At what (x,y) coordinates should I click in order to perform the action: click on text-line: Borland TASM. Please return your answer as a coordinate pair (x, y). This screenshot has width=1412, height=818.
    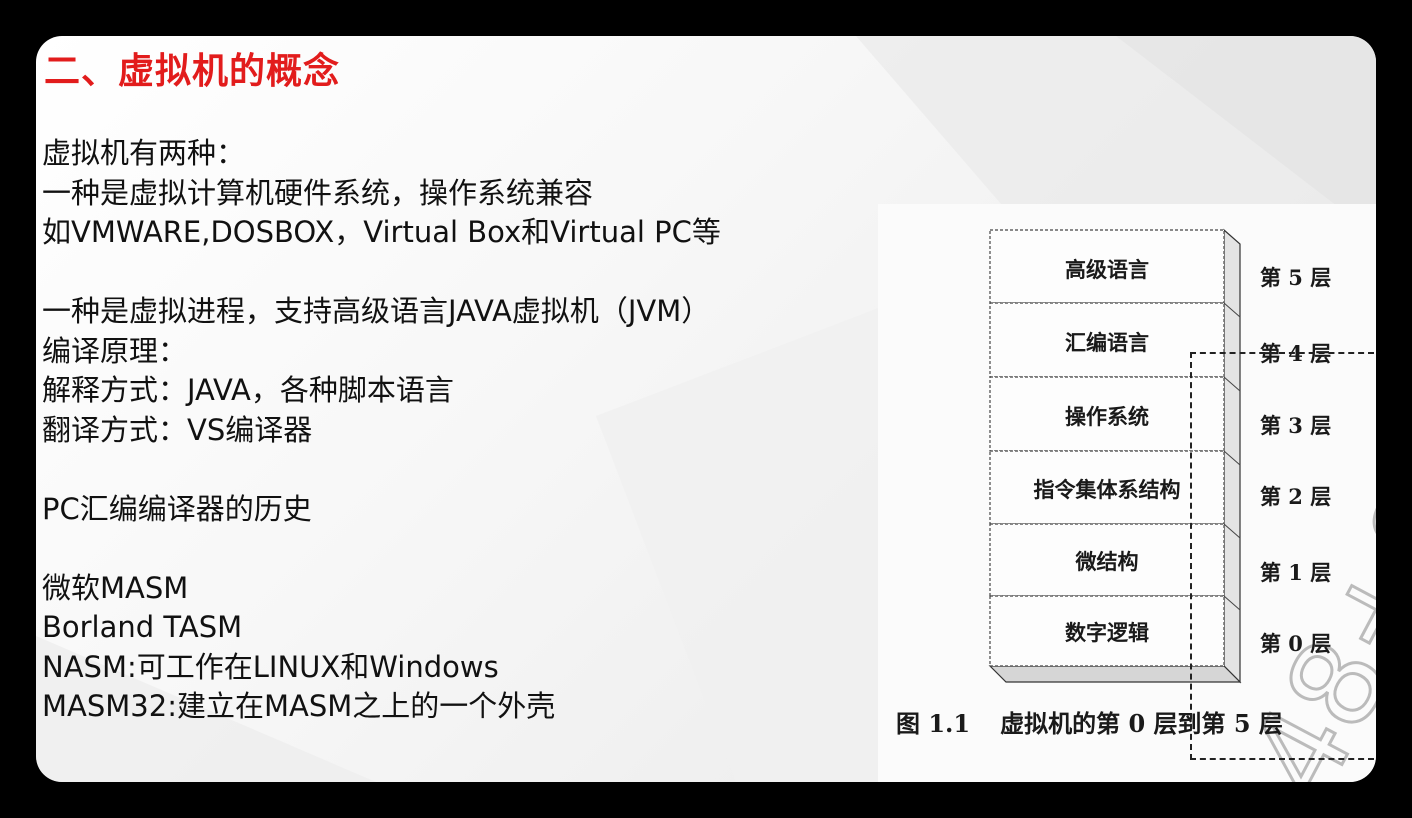
    Looking at the image, I should click on (142, 627).